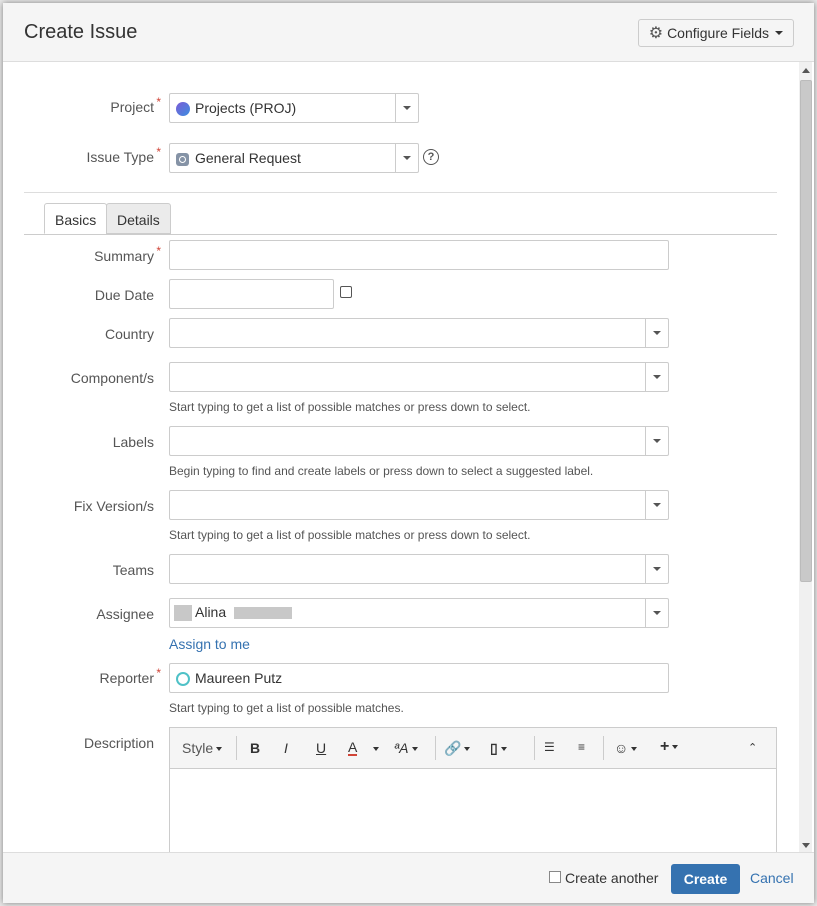  I want to click on labels-label: Labels, so click(133, 442).